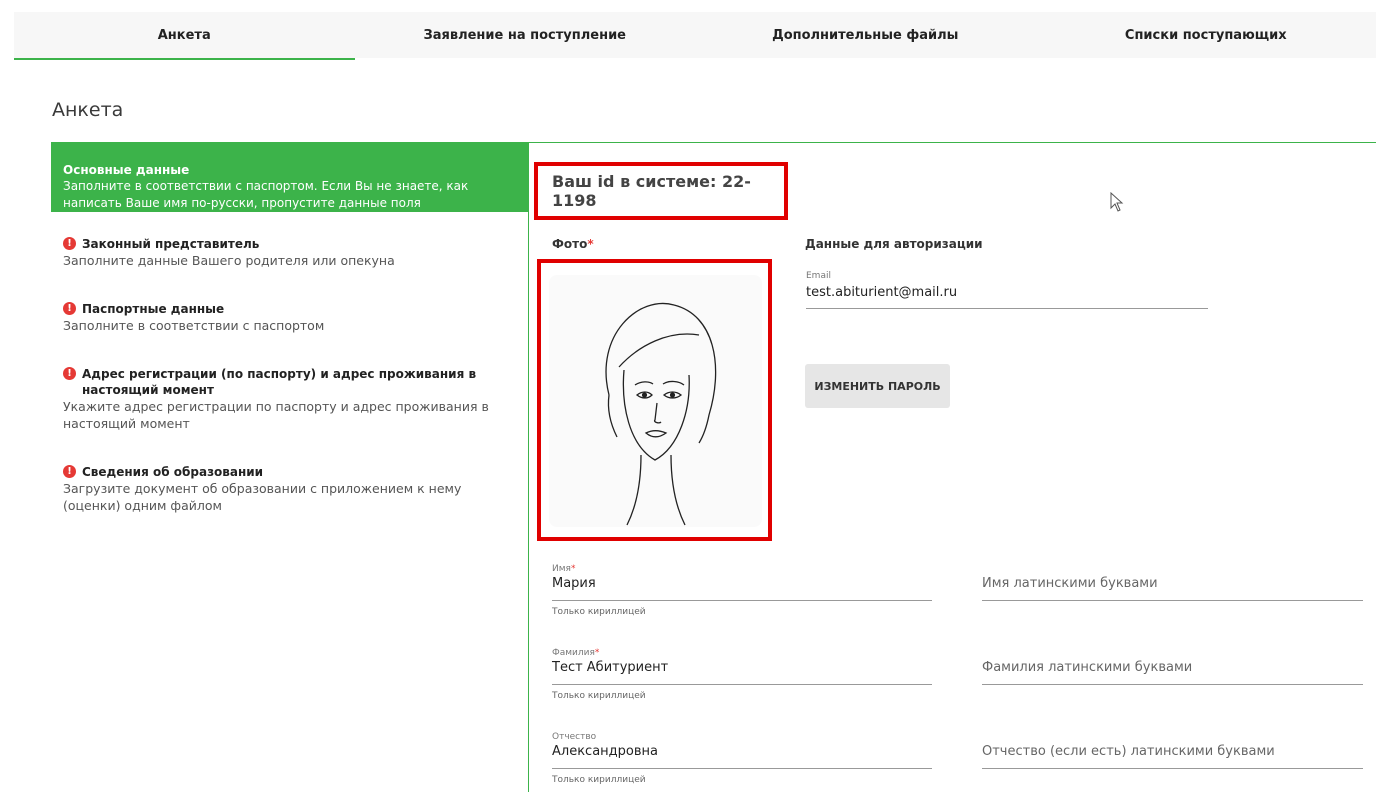 The height and width of the screenshot is (792, 1376). Describe the element at coordinates (661, 191) in the screenshot. I see `system-id: Ваш id в системе: 22-1198` at that location.